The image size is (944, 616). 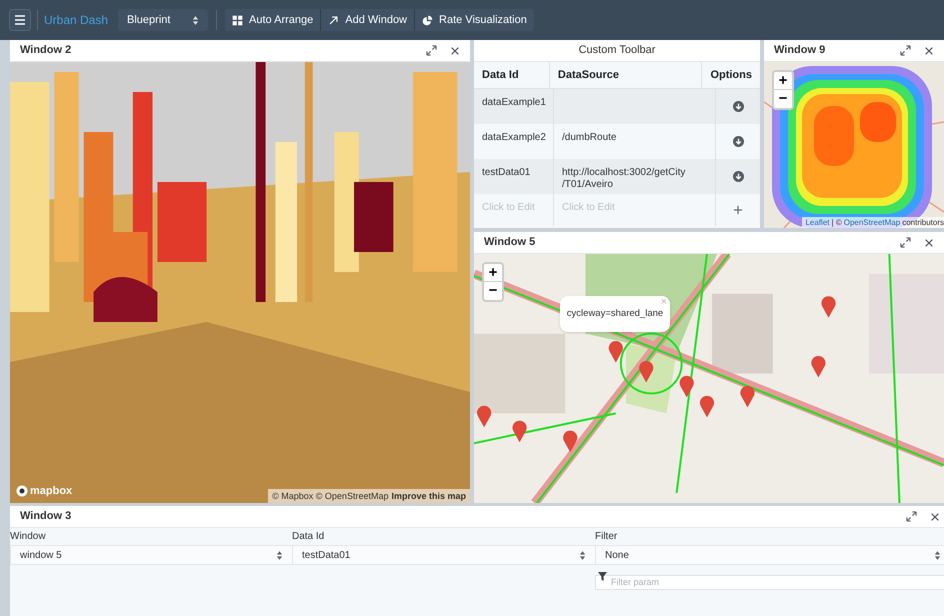 What do you see at coordinates (28, 537) in the screenshot?
I see `field-label: Window` at bounding box center [28, 537].